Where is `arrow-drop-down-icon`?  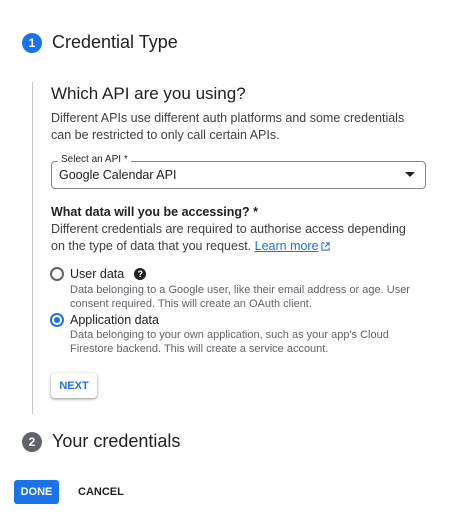
arrow-drop-down-icon is located at coordinates (410, 174).